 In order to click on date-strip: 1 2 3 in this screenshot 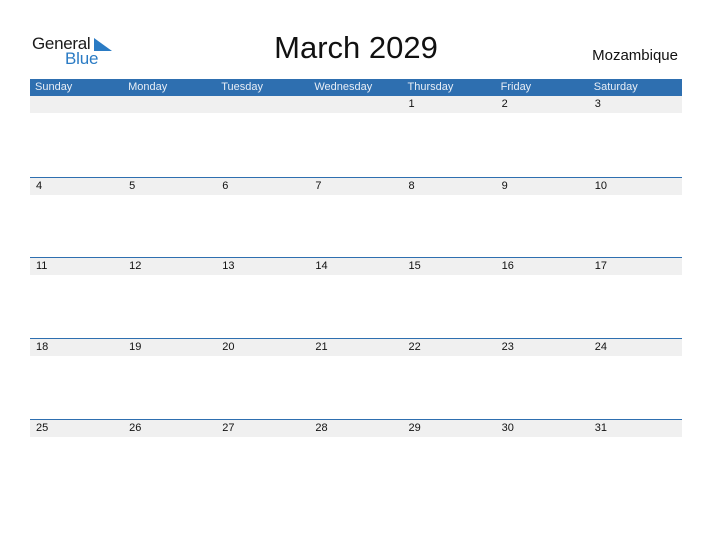, I will do `click(356, 104)`.